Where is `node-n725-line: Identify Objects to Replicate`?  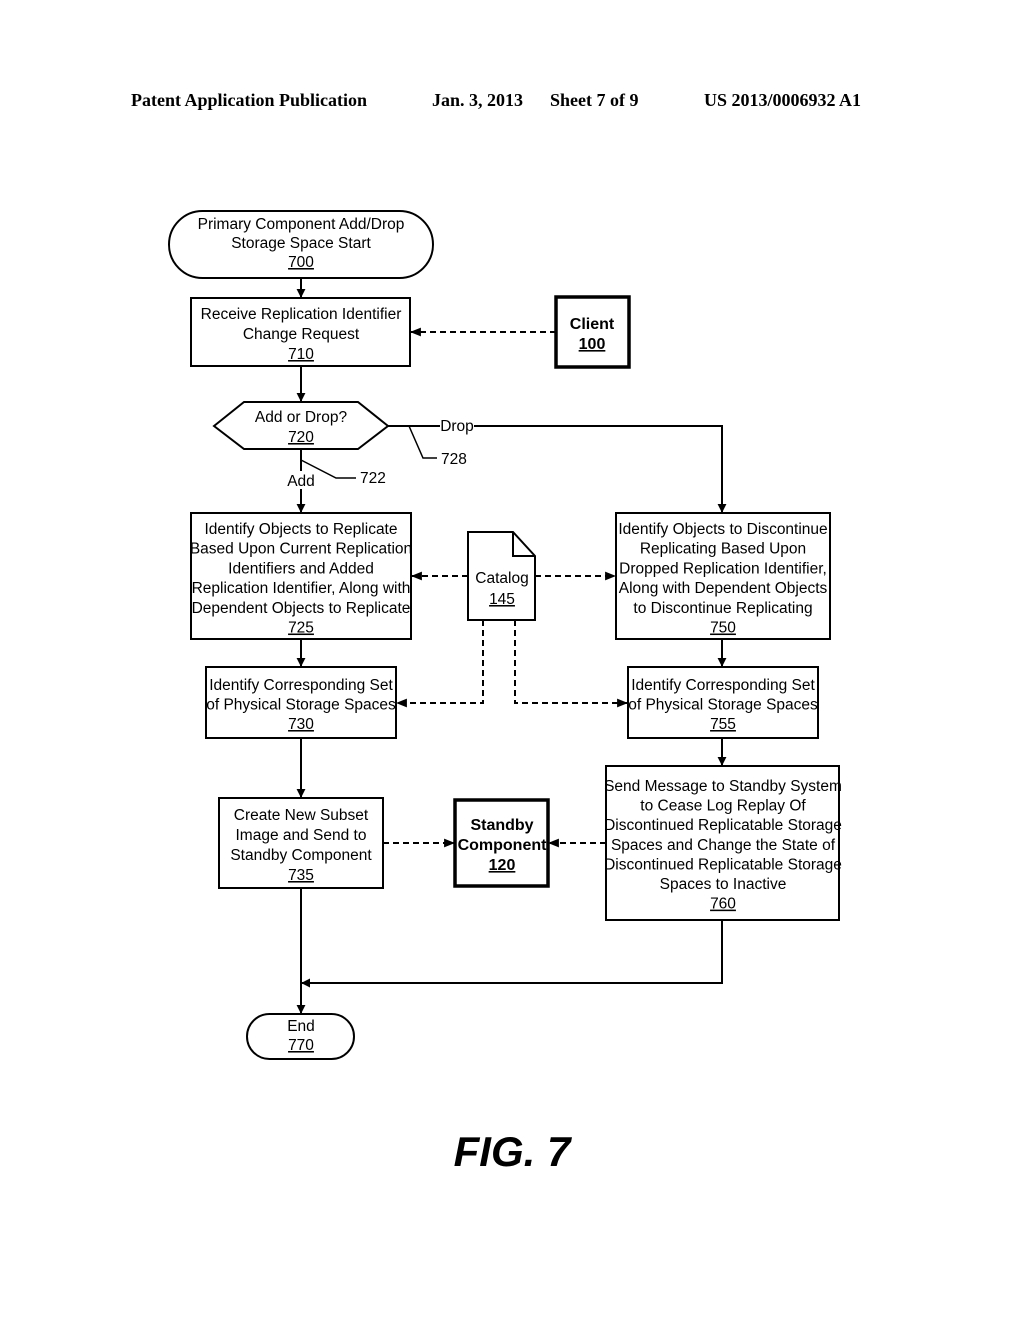 node-n725-line: Identify Objects to Replicate is located at coordinates (301, 529).